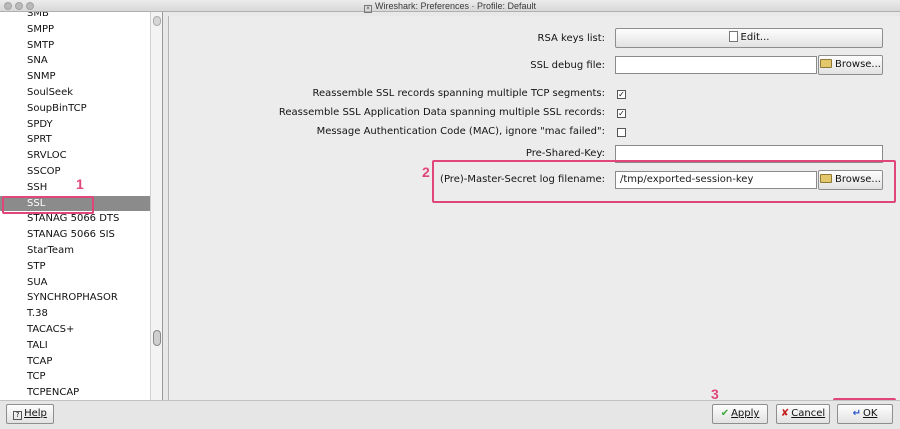 The image size is (900, 429). What do you see at coordinates (75, 251) in the screenshot?
I see `protocol-list-item: StarTeam` at bounding box center [75, 251].